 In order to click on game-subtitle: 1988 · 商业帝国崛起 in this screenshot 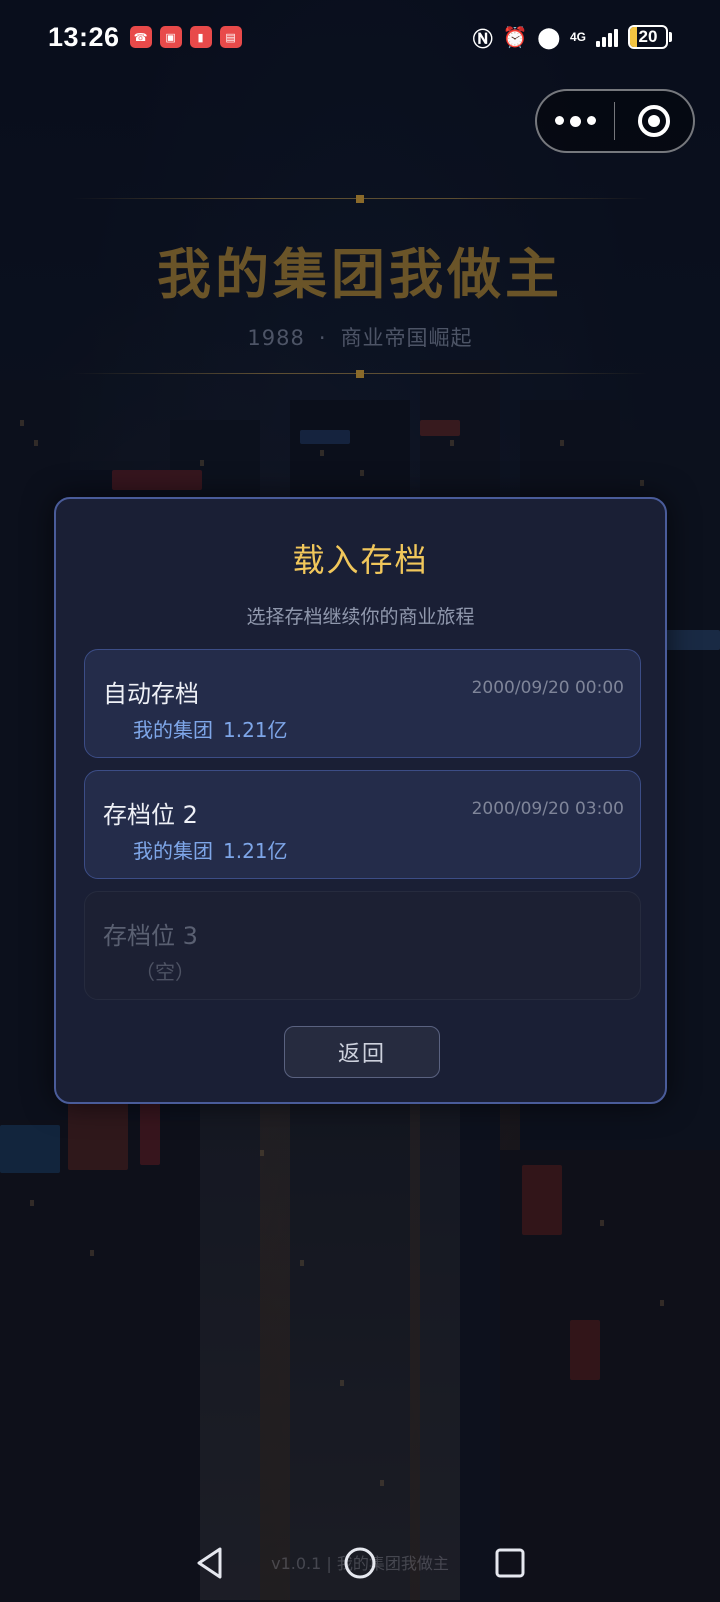, I will do `click(360, 337)`.